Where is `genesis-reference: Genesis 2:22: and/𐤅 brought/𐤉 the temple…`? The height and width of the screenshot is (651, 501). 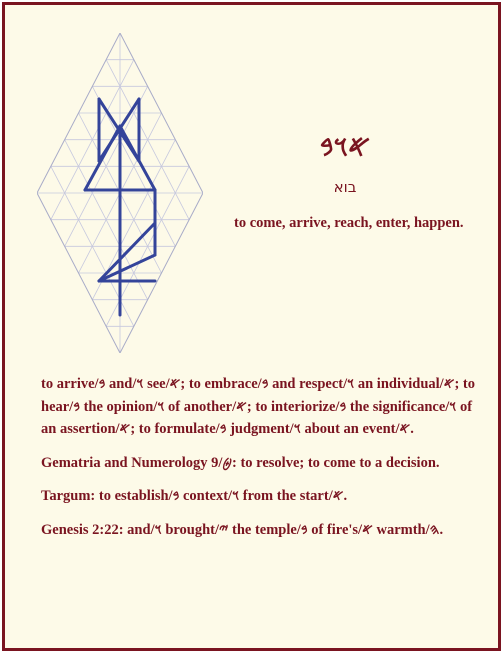
genesis-reference: Genesis 2:22: and/𐤅 brought/𐤉 the temple… is located at coordinates (242, 529).